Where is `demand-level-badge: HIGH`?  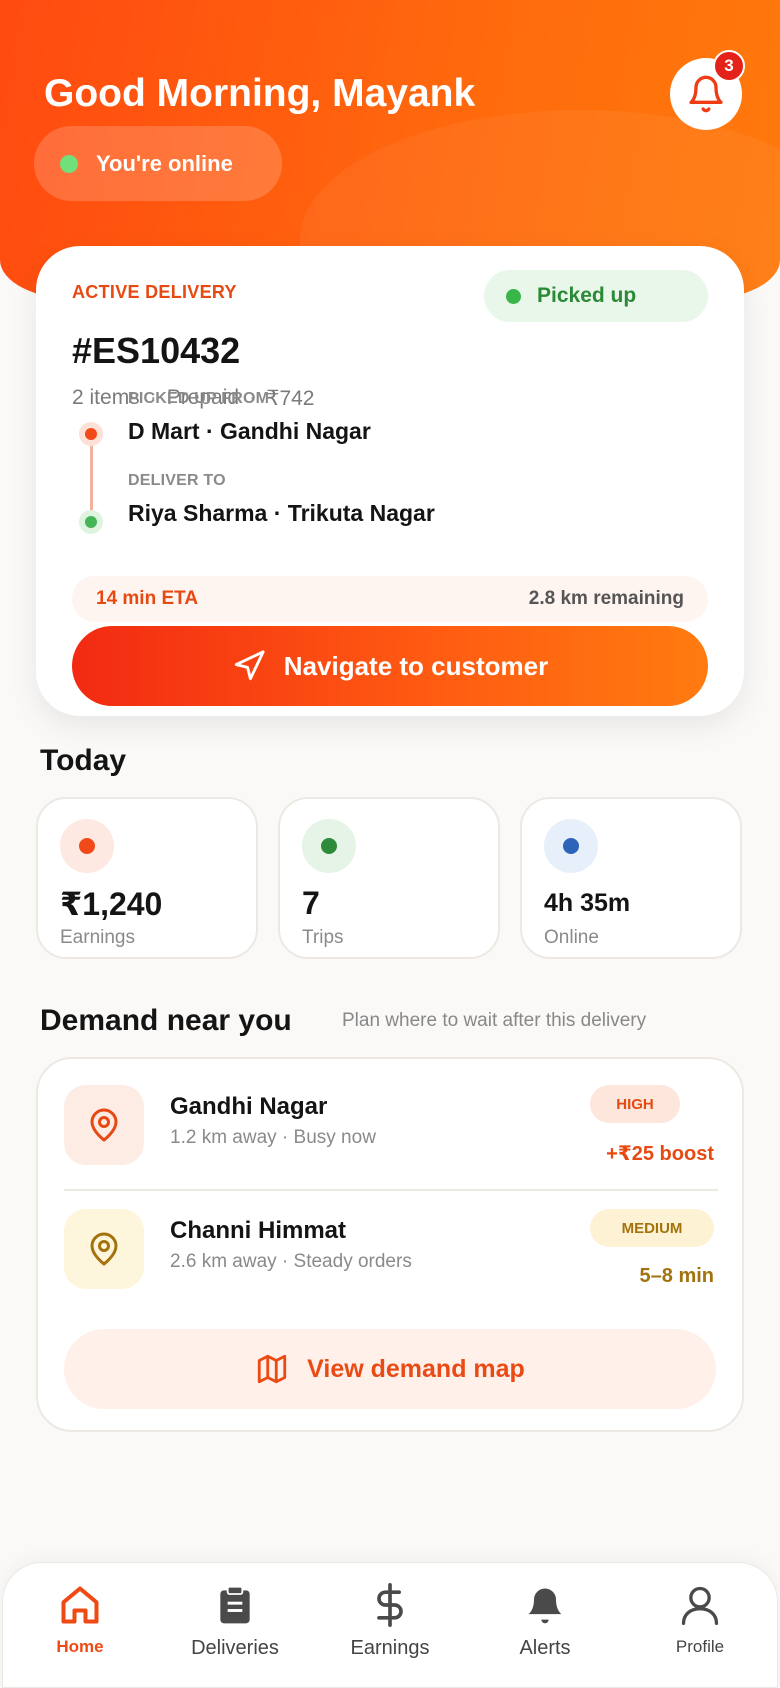
demand-level-badge: HIGH is located at coordinates (635, 1104).